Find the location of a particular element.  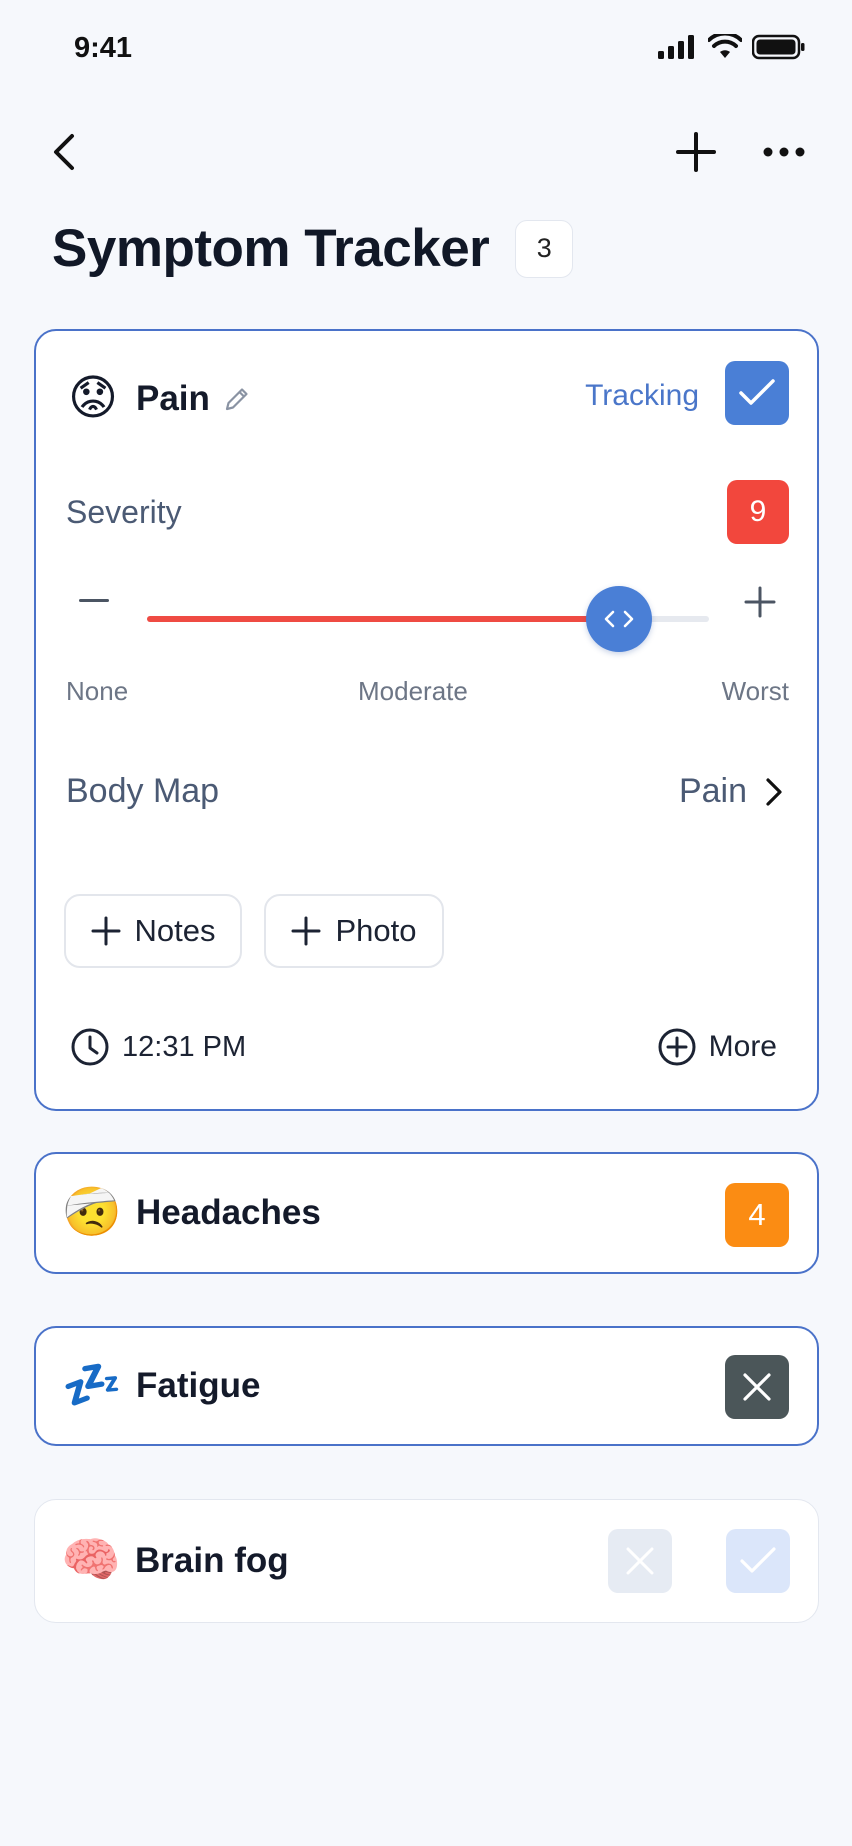

status-icons is located at coordinates (732, 47).